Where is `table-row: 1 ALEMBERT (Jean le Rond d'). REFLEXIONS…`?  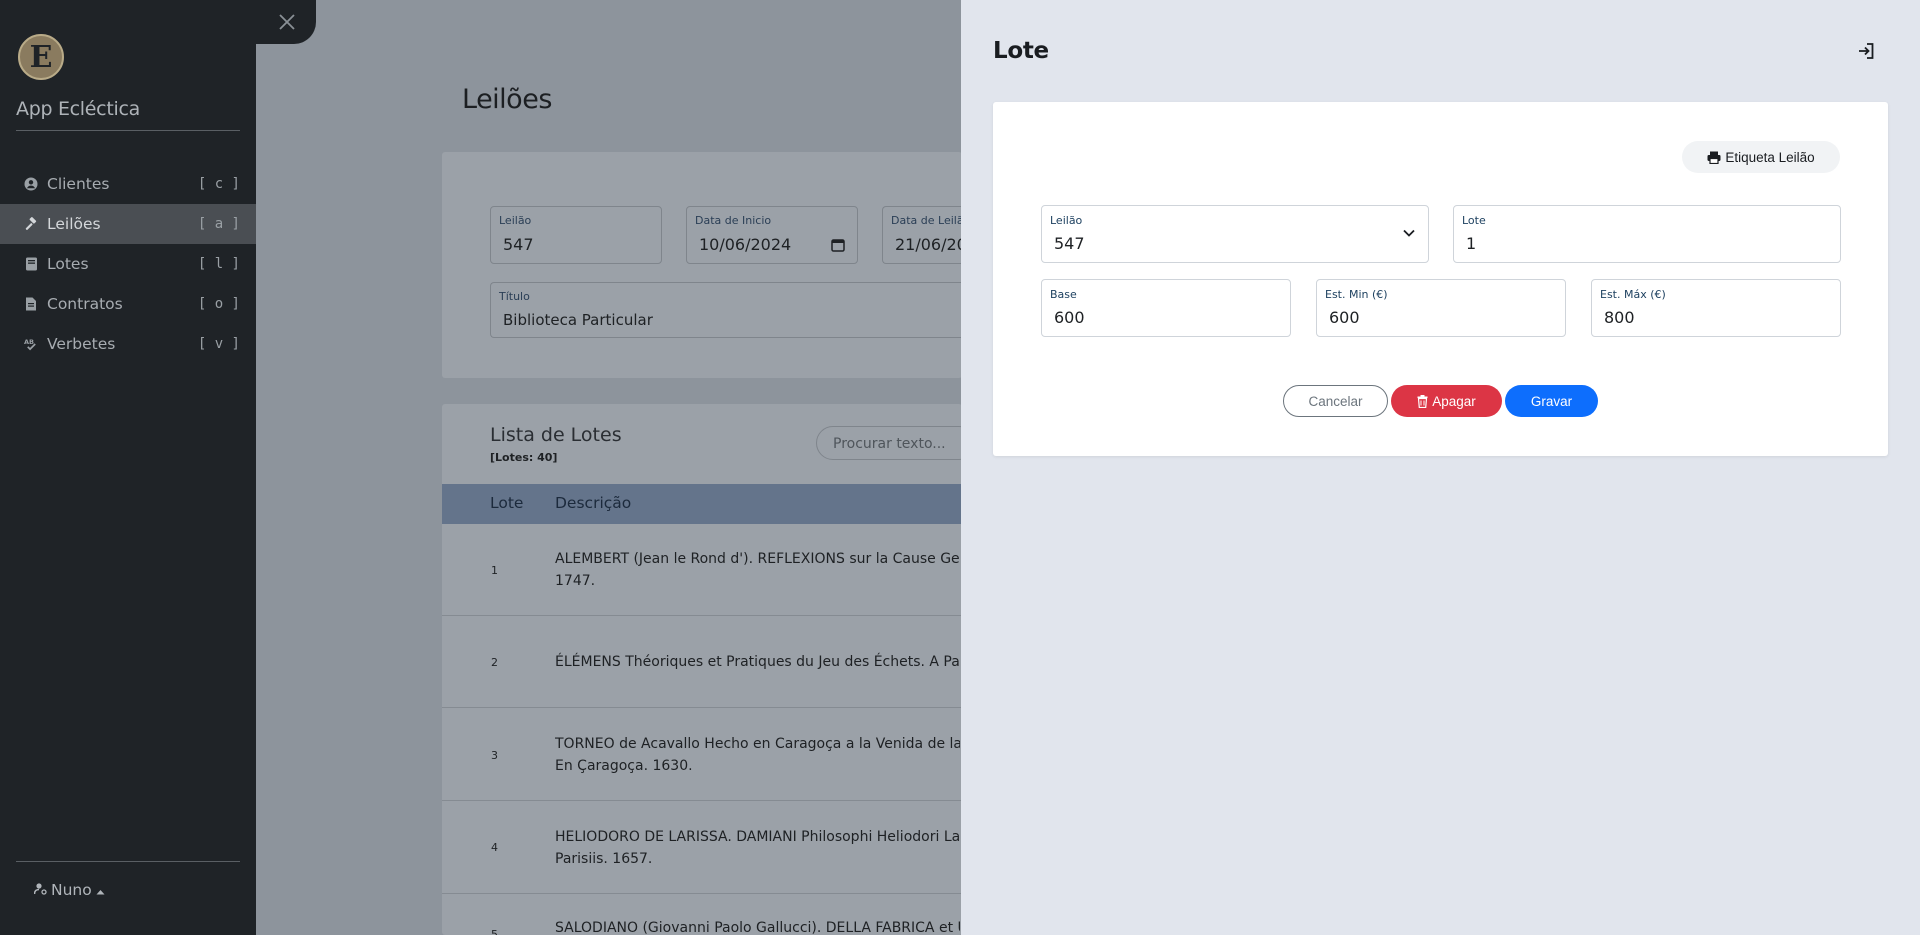 table-row: 1 ALEMBERT (Jean le Rond d'). REFLEXIONS… is located at coordinates (702, 570).